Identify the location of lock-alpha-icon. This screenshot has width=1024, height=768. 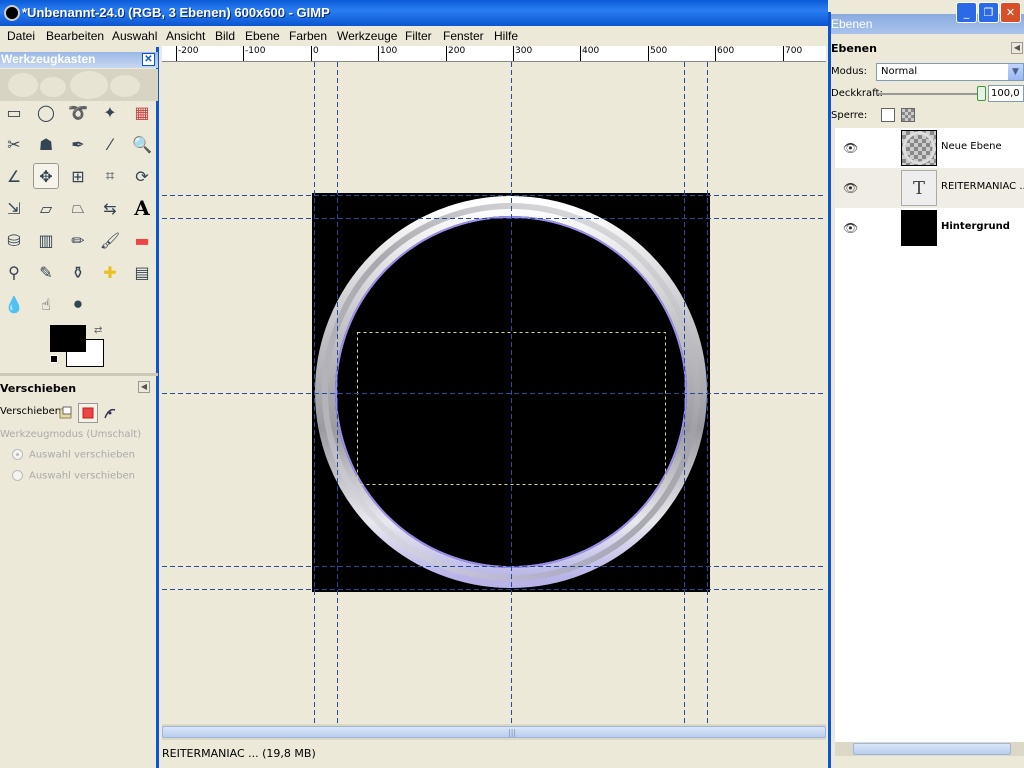
(908, 115).